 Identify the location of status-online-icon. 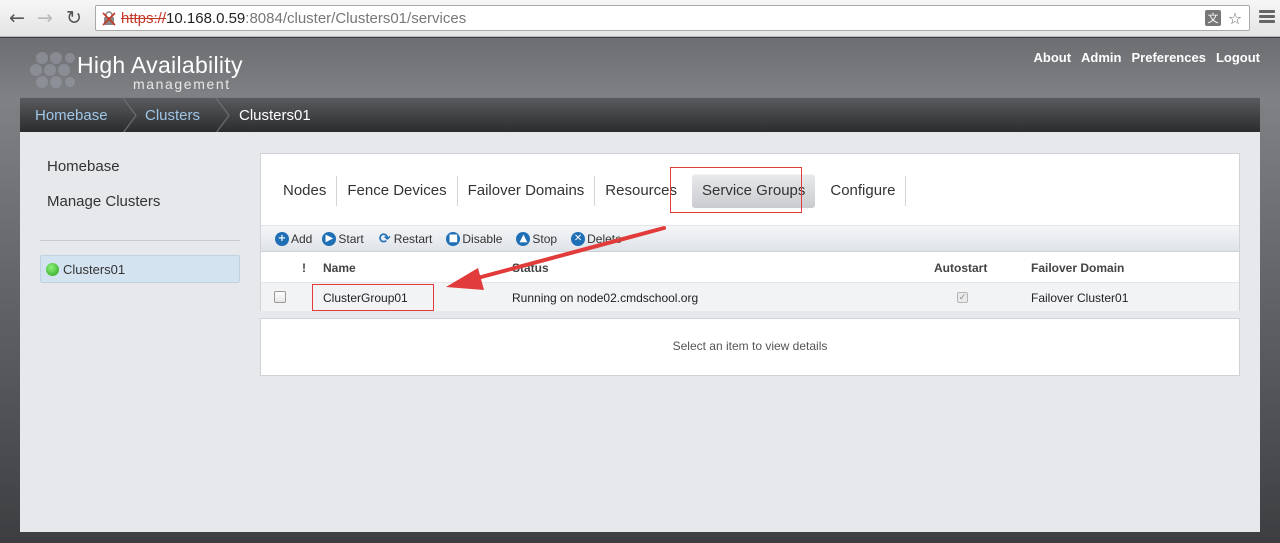
(52, 269).